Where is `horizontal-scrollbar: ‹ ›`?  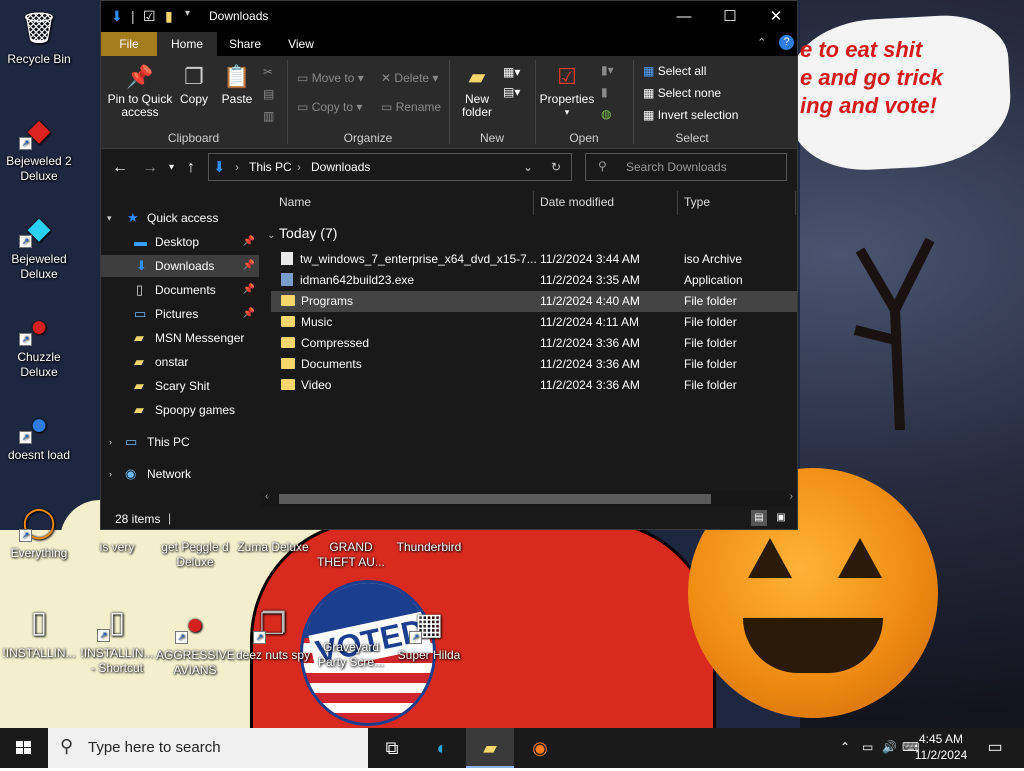 horizontal-scrollbar: ‹ › is located at coordinates (529, 499).